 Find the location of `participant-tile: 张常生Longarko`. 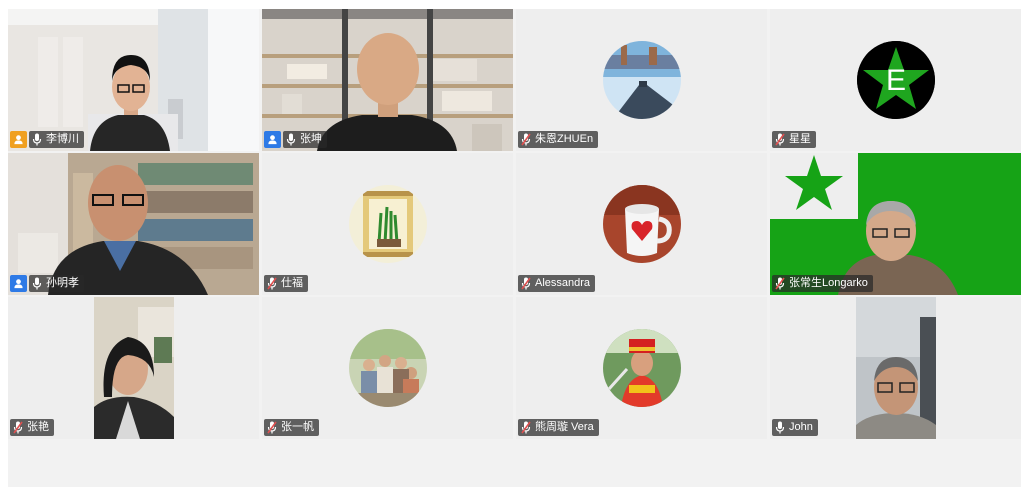

participant-tile: 张常生Longarko is located at coordinates (895, 224).